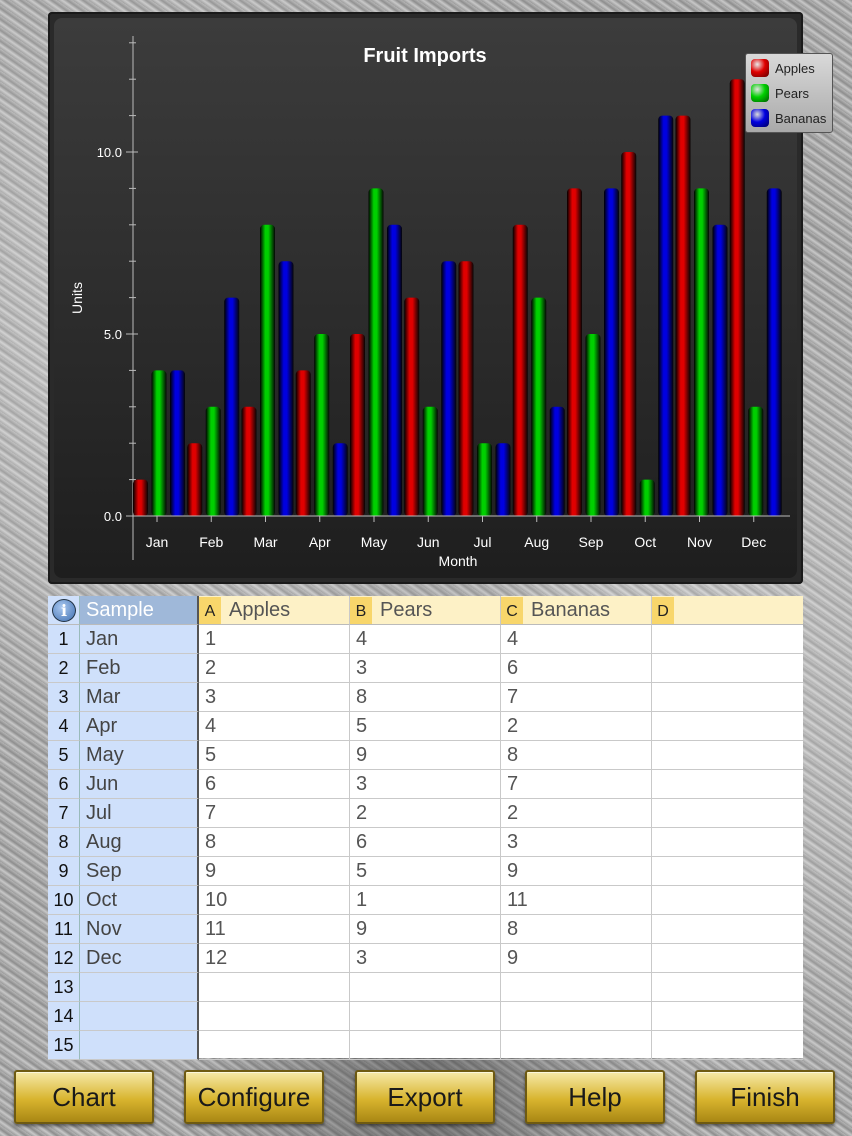  What do you see at coordinates (425, 1097) in the screenshot?
I see `export-button: Export` at bounding box center [425, 1097].